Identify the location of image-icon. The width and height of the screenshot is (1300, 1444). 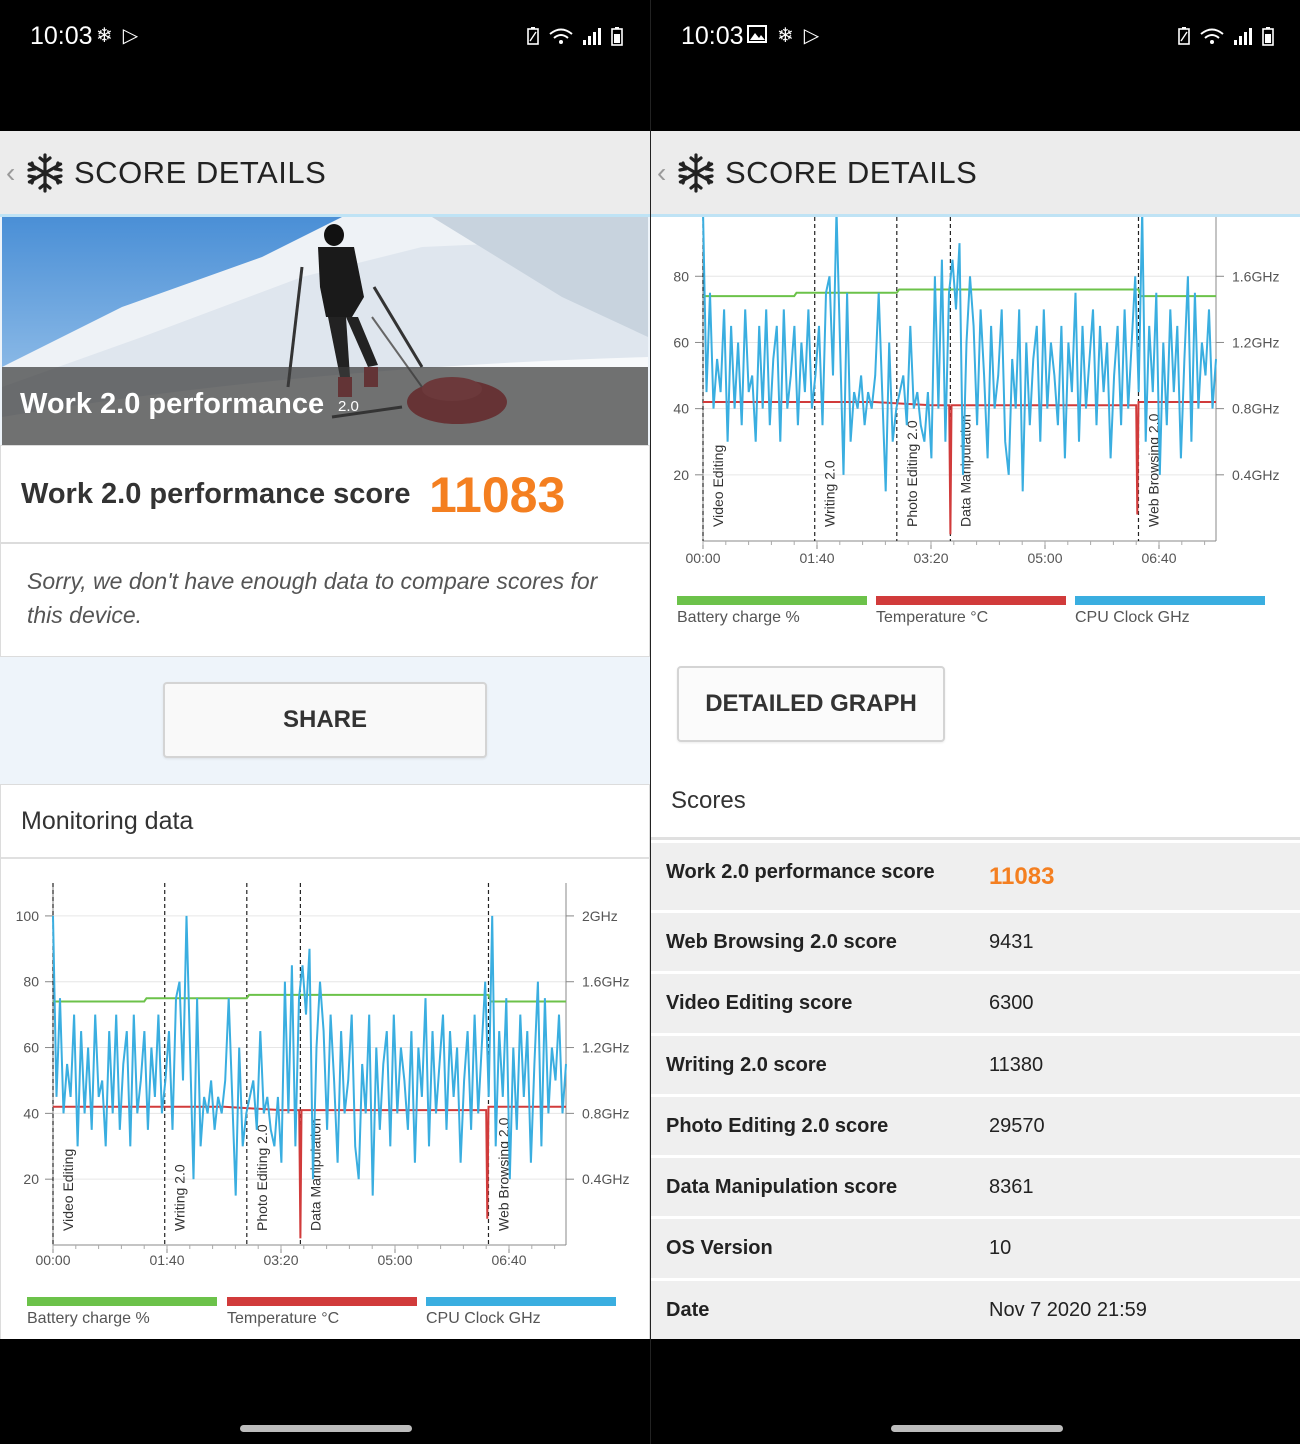
(757, 34).